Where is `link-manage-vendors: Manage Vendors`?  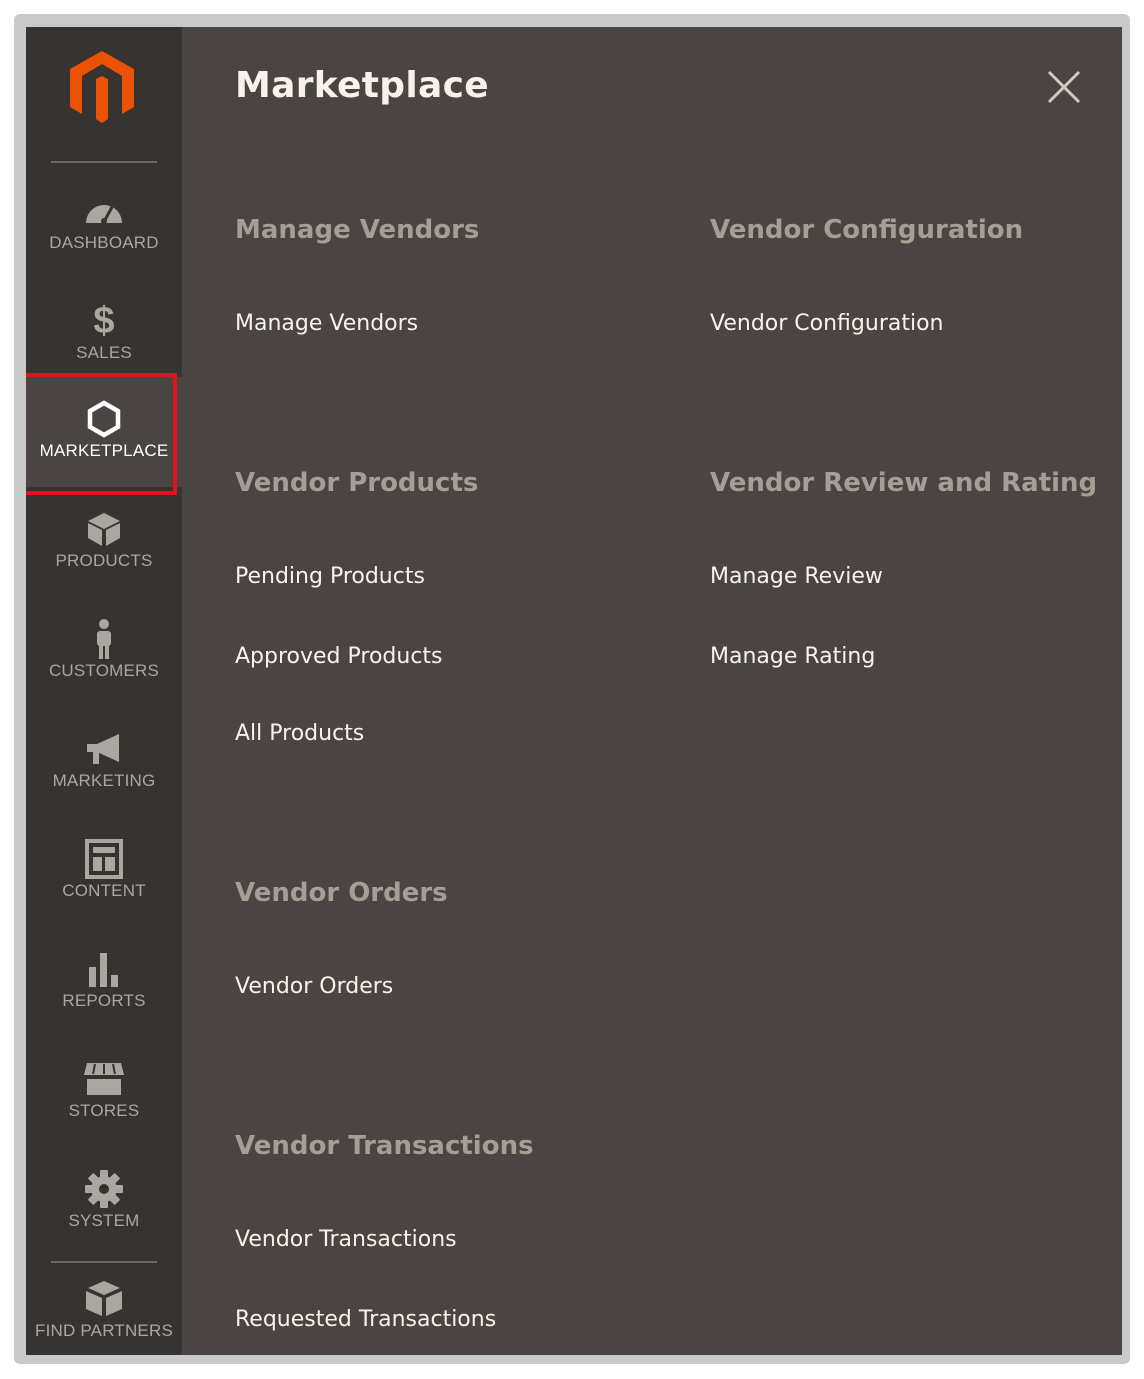 link-manage-vendors: Manage Vendors is located at coordinates (326, 323).